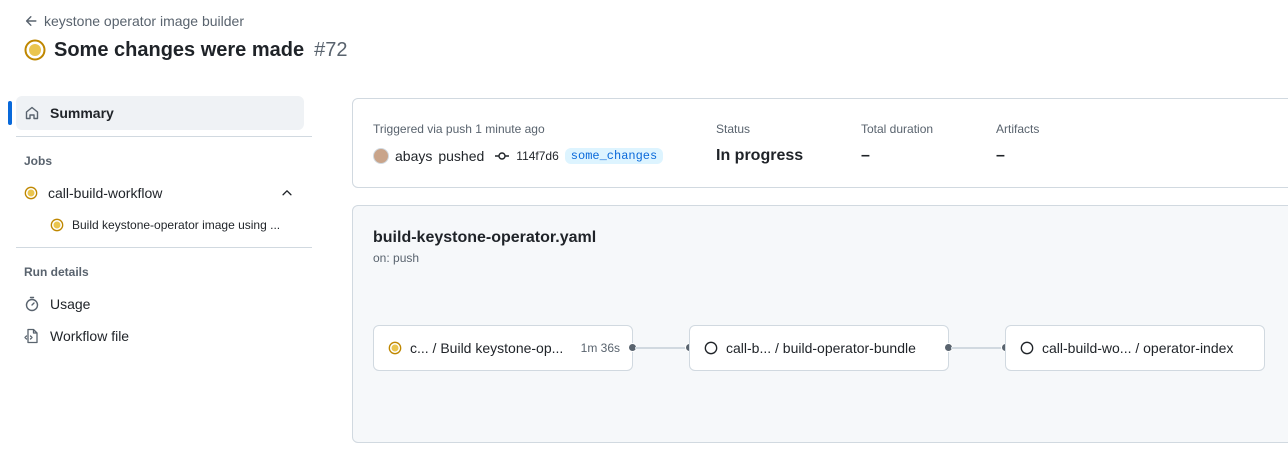  I want to click on jobs-heading: Jobs, so click(38, 161).